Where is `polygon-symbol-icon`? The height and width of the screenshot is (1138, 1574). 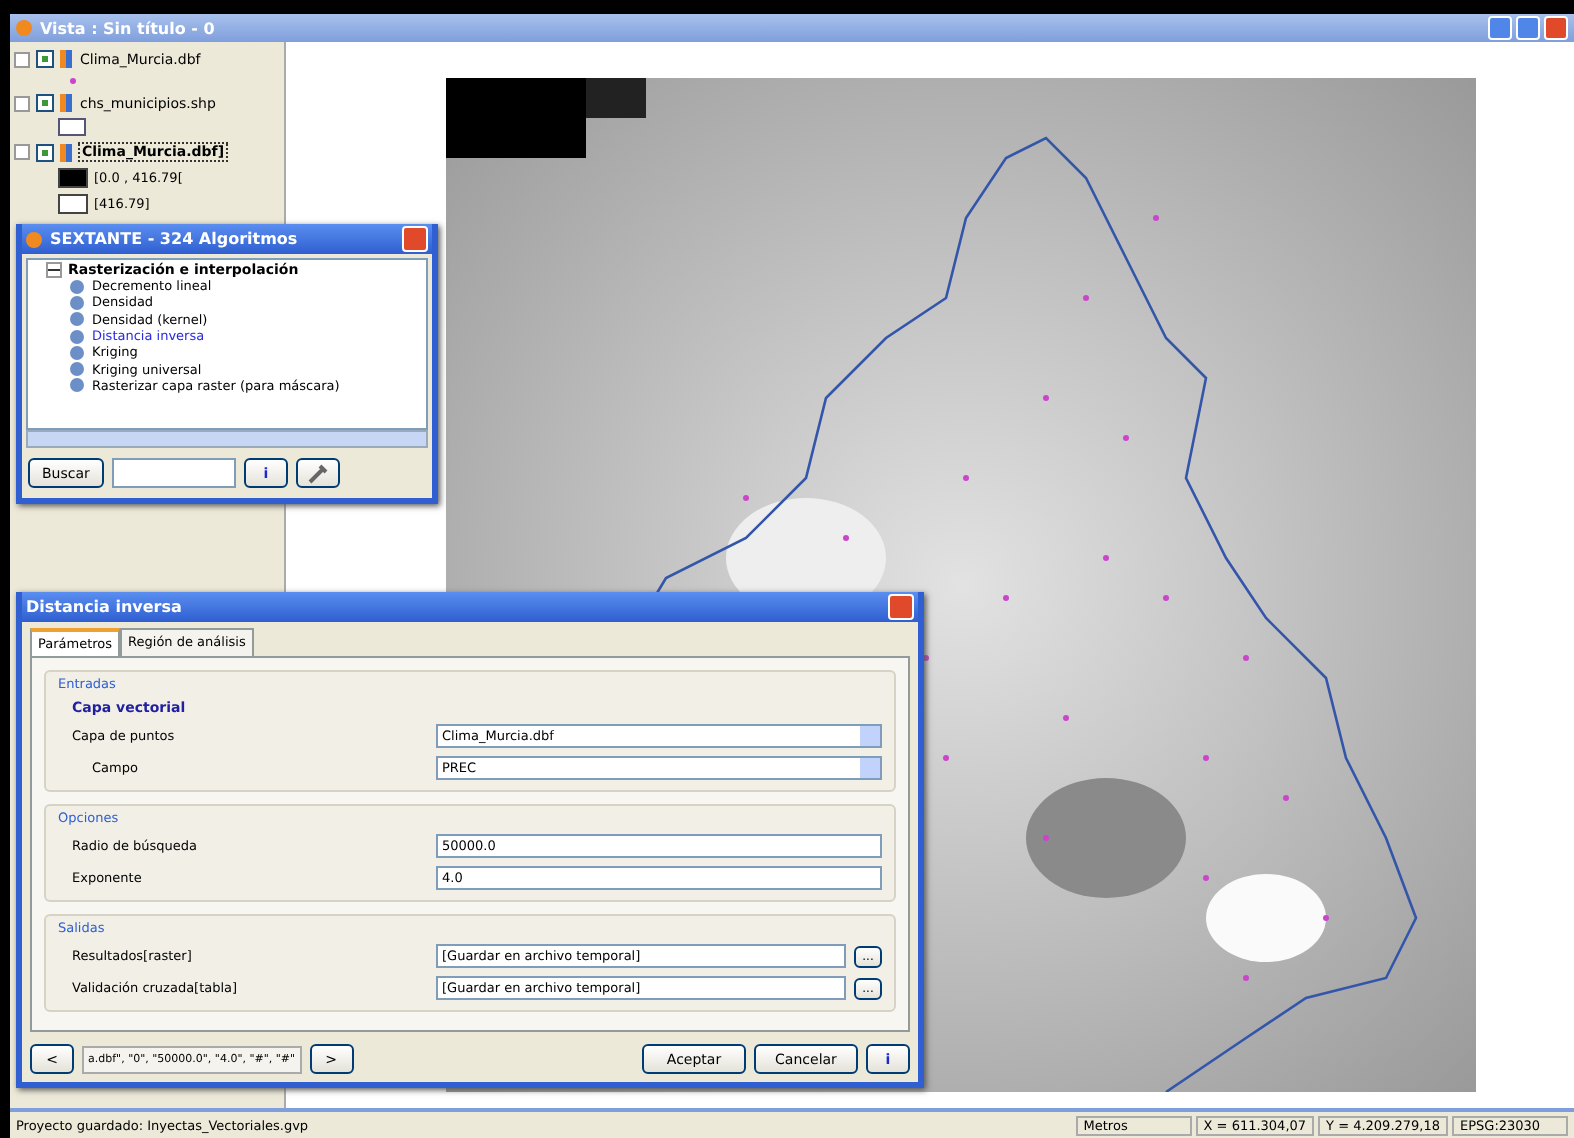
polygon-symbol-icon is located at coordinates (72, 127).